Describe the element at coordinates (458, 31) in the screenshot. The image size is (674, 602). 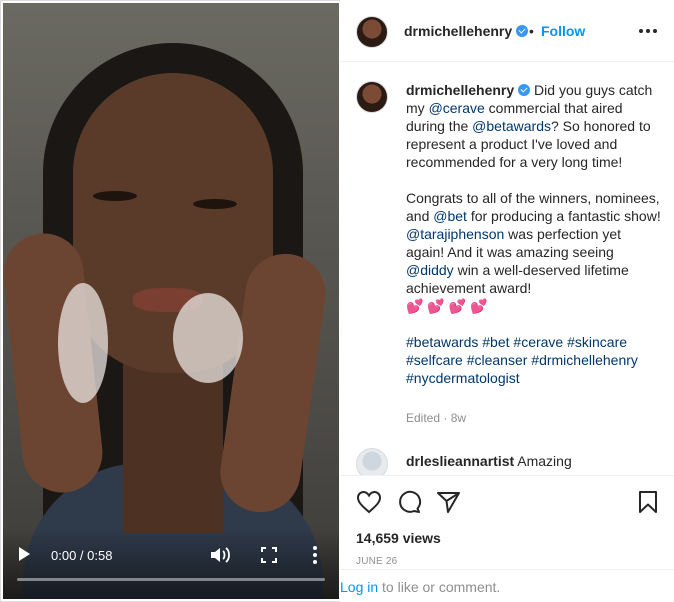
I see `username-text: drmichellehenry` at that location.